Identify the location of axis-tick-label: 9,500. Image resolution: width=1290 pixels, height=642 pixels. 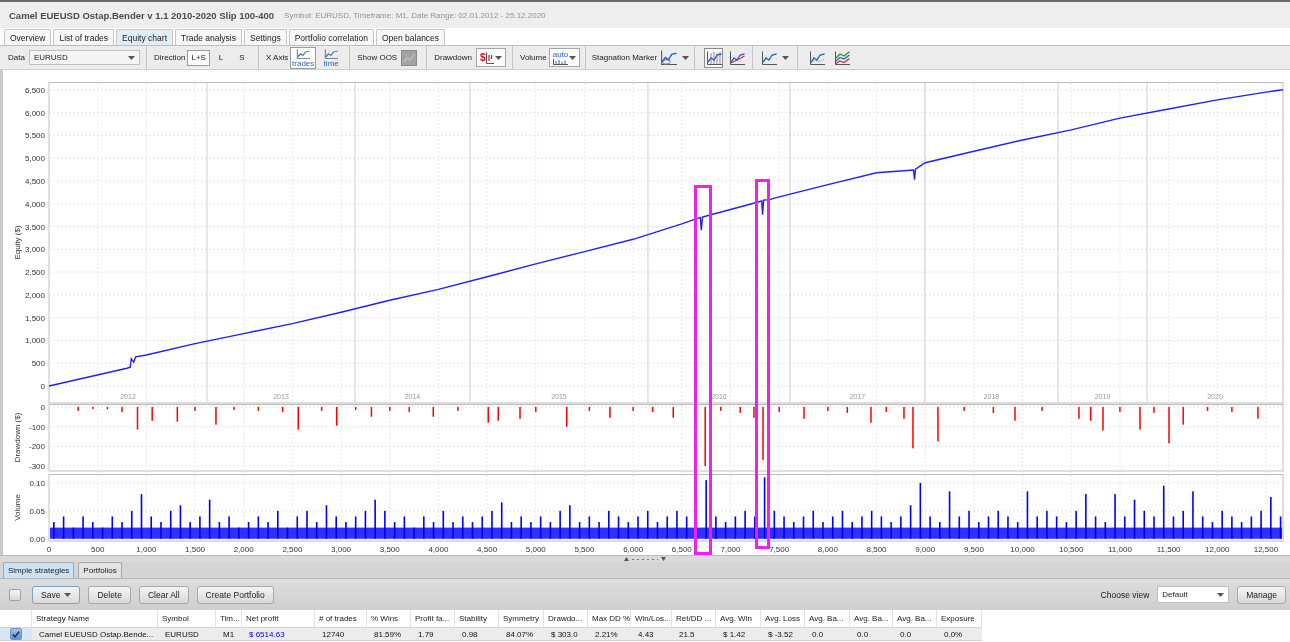
(973, 549).